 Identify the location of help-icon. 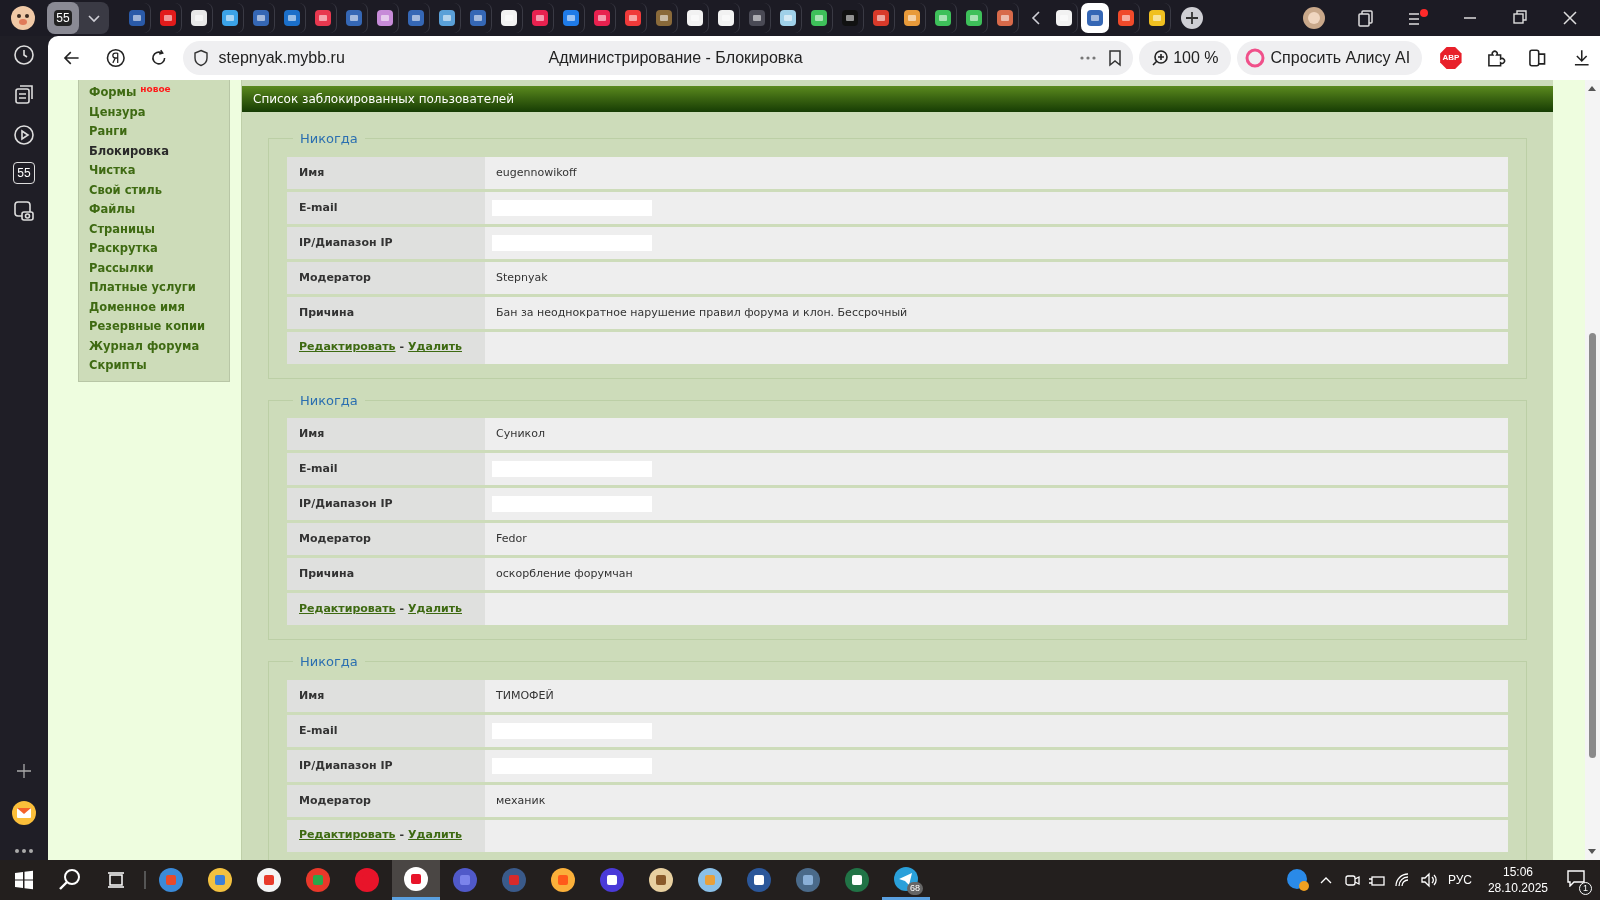
(1297, 880).